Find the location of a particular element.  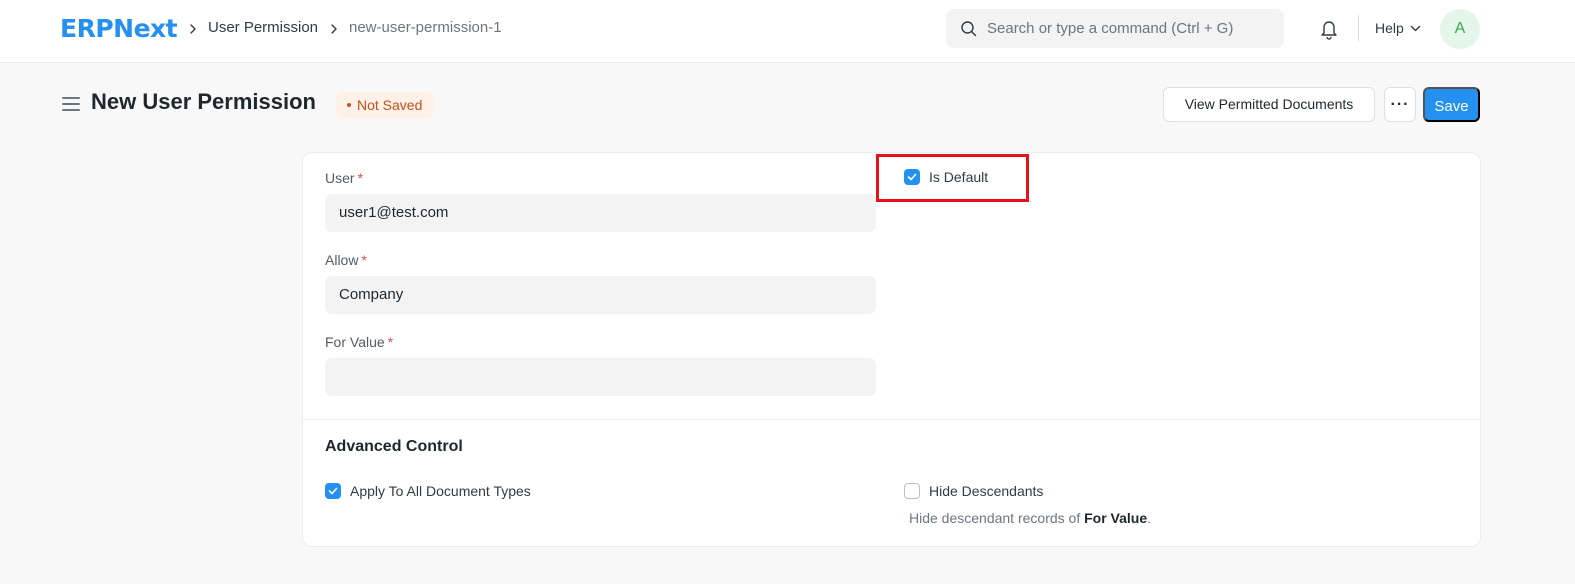

status-text: Not Saved is located at coordinates (390, 105).